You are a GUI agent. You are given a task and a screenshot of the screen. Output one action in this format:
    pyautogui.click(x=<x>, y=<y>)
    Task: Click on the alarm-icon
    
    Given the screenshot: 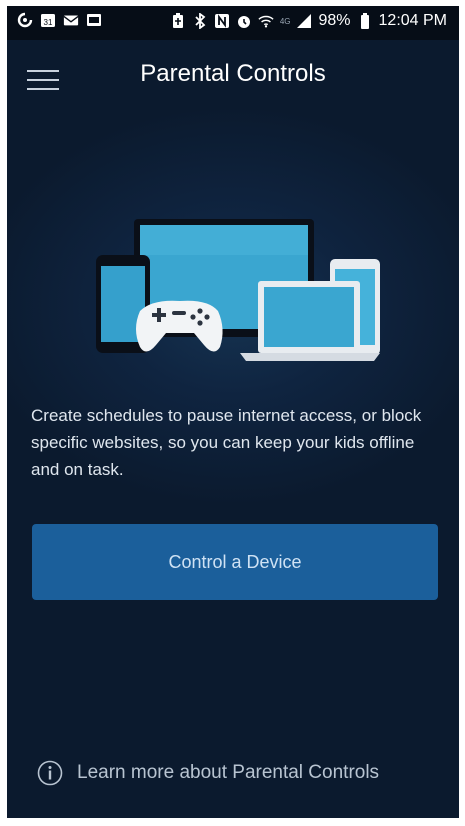 What is the action you would take?
    pyautogui.click(x=244, y=21)
    